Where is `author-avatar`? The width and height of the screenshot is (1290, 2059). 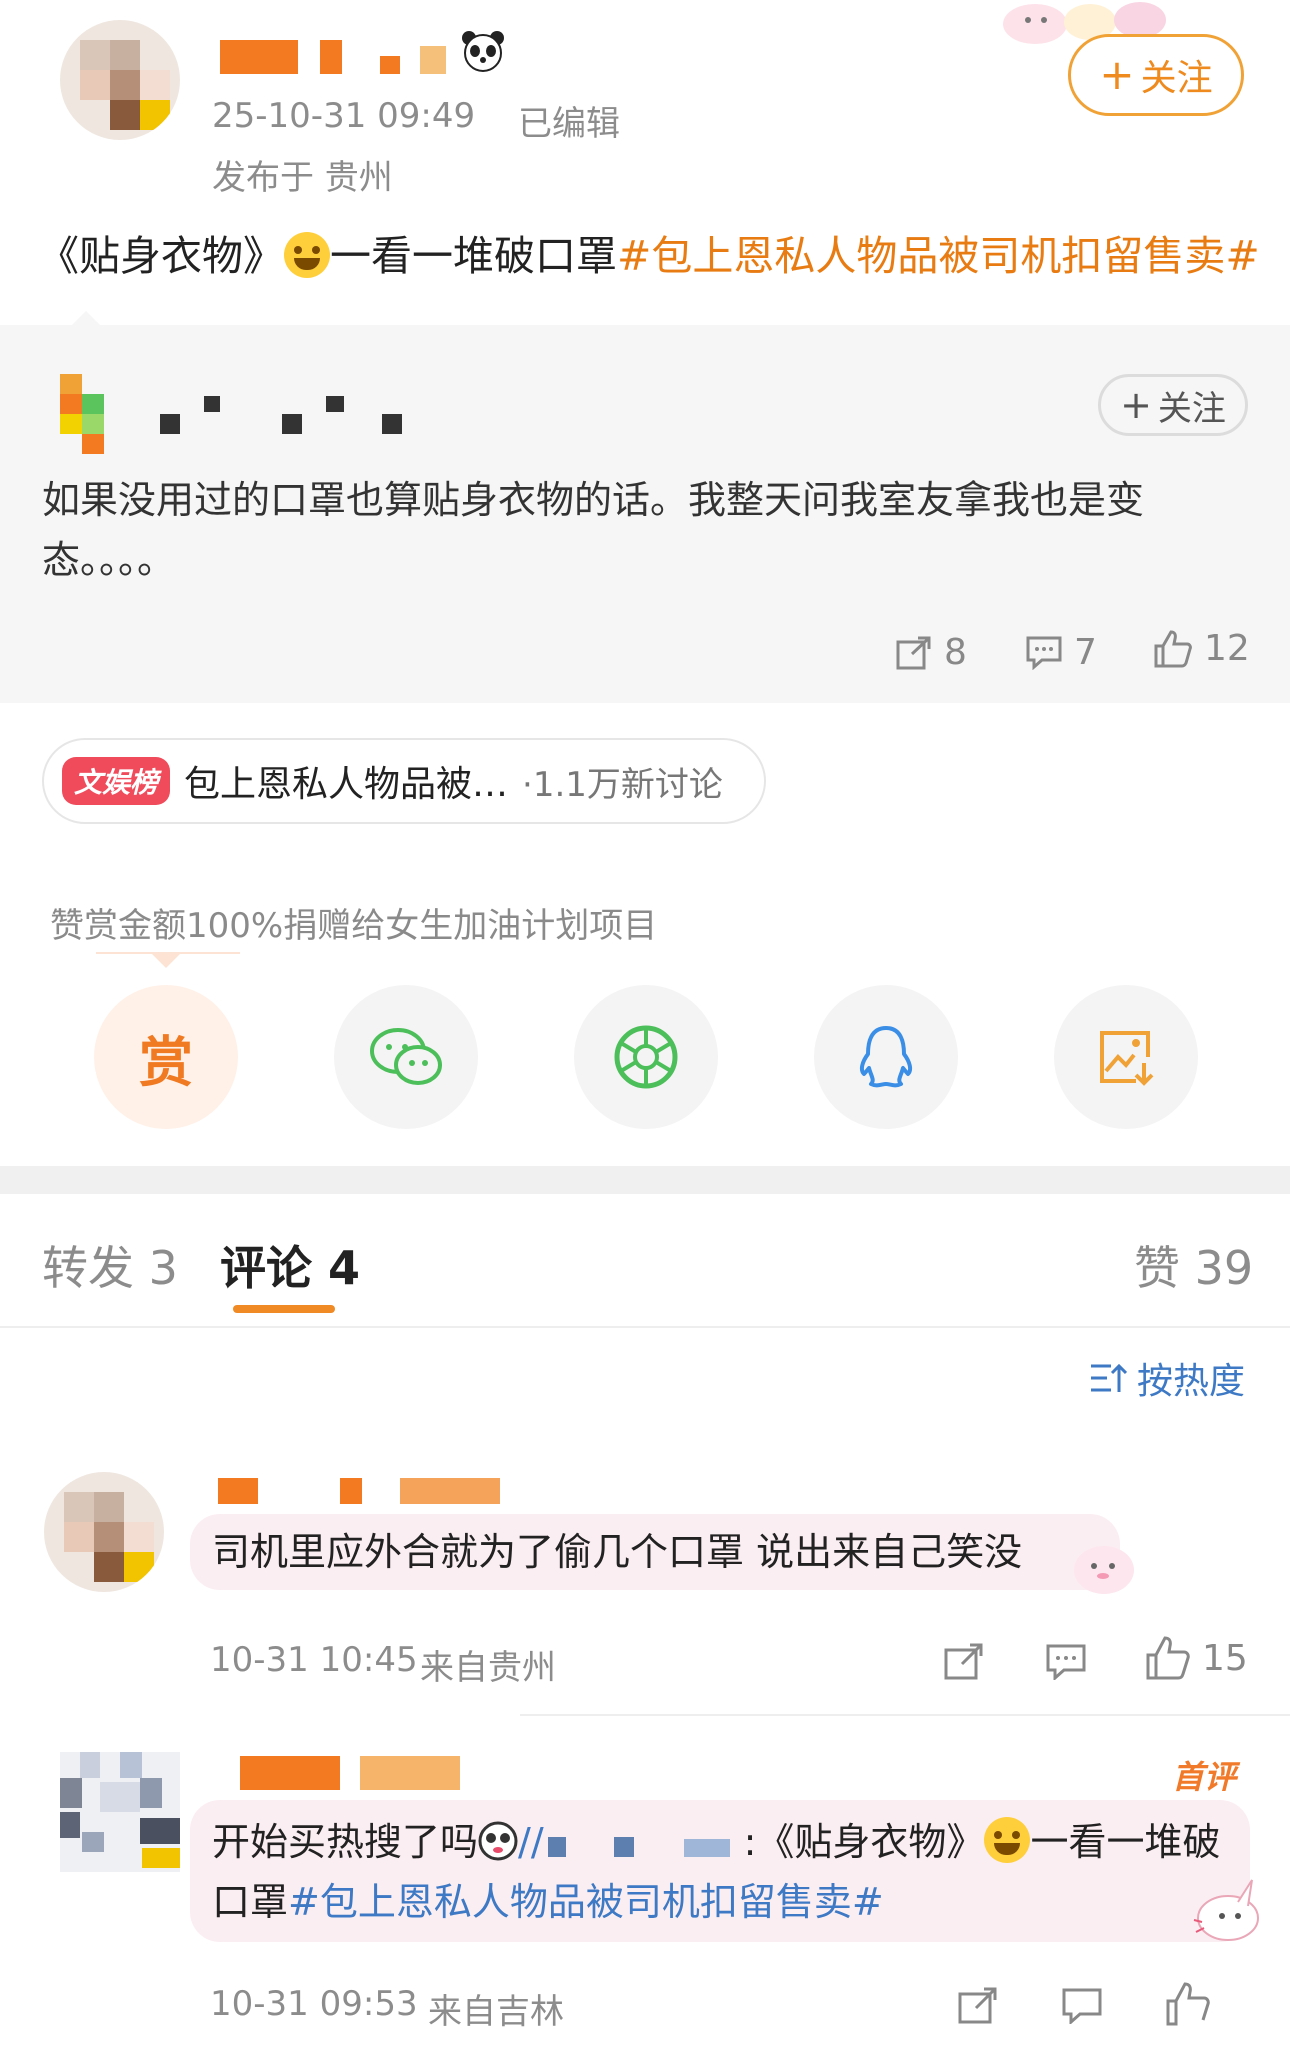 author-avatar is located at coordinates (120, 80).